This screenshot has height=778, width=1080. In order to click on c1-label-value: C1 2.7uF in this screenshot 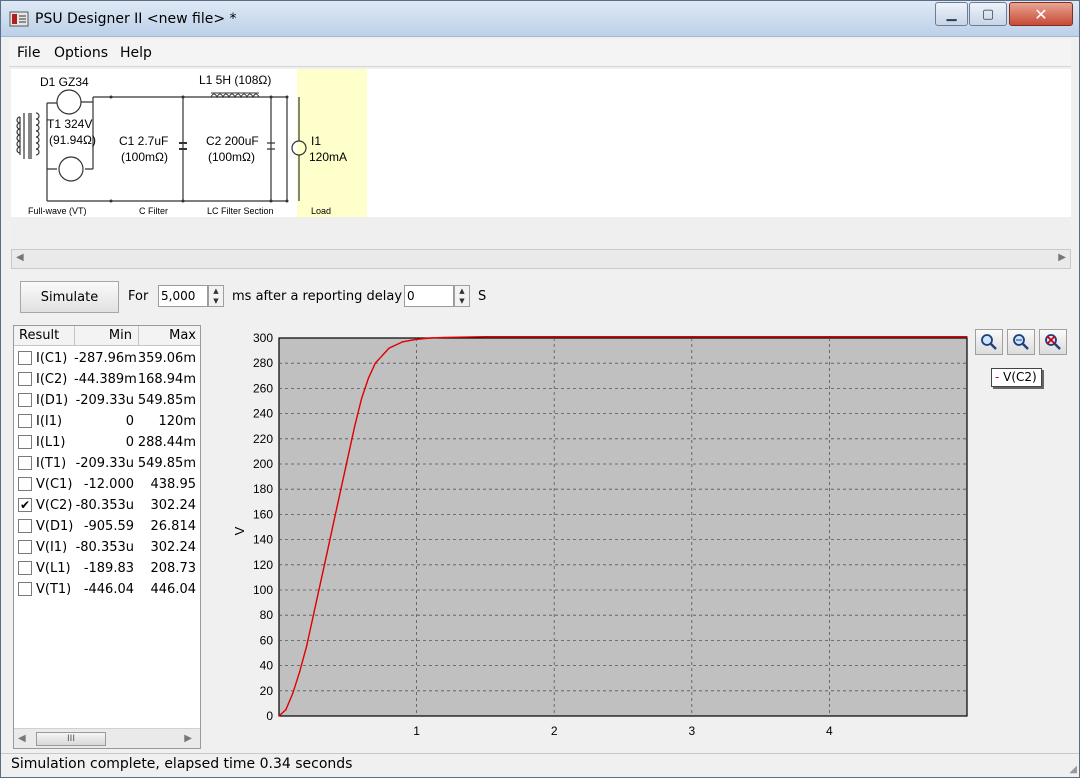, I will do `click(143, 141)`.